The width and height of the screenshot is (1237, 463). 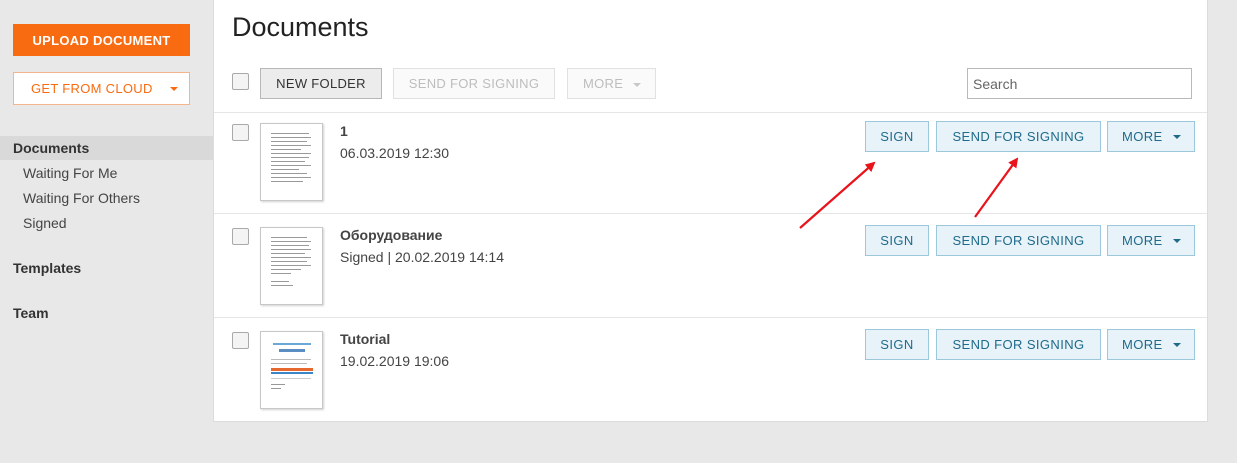 I want to click on toolbar-more-label: MORE, so click(x=603, y=83).